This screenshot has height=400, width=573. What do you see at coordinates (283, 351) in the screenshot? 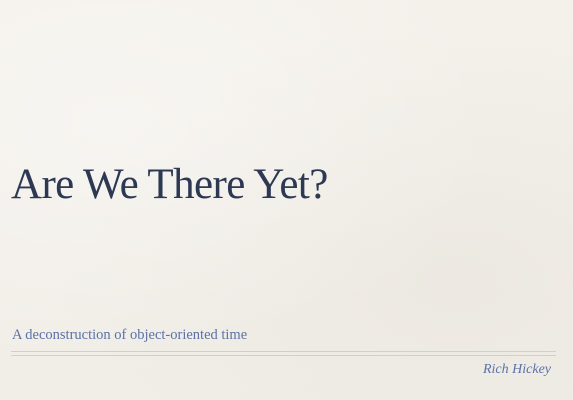
I see `divider-line-top` at bounding box center [283, 351].